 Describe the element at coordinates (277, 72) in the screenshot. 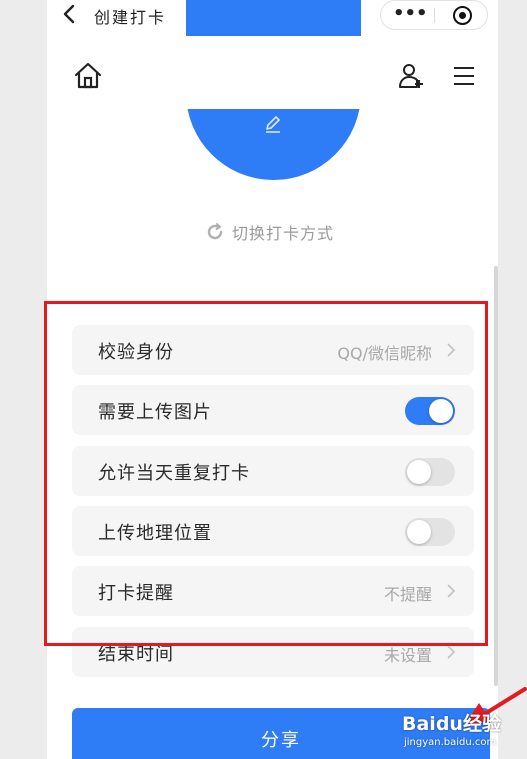

I see `header-background` at that location.